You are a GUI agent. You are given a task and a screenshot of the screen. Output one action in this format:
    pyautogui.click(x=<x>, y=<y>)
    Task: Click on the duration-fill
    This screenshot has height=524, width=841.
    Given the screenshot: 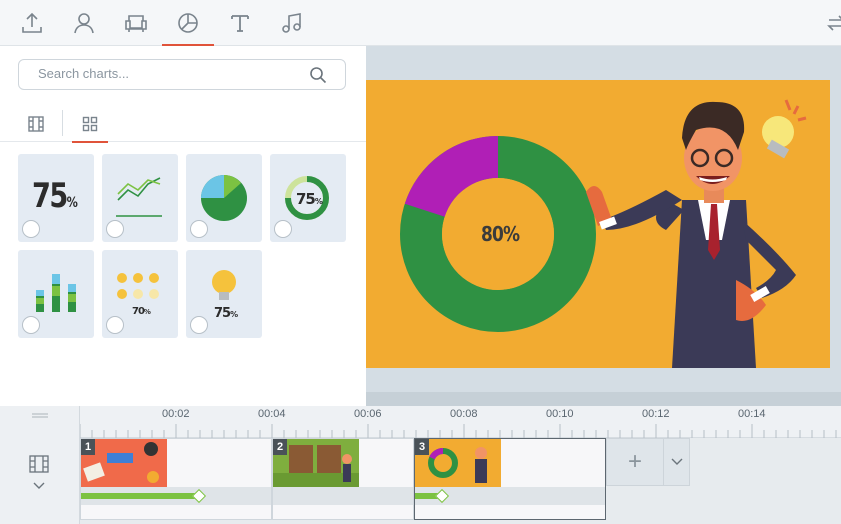 What is the action you would take?
    pyautogui.click(x=140, y=496)
    